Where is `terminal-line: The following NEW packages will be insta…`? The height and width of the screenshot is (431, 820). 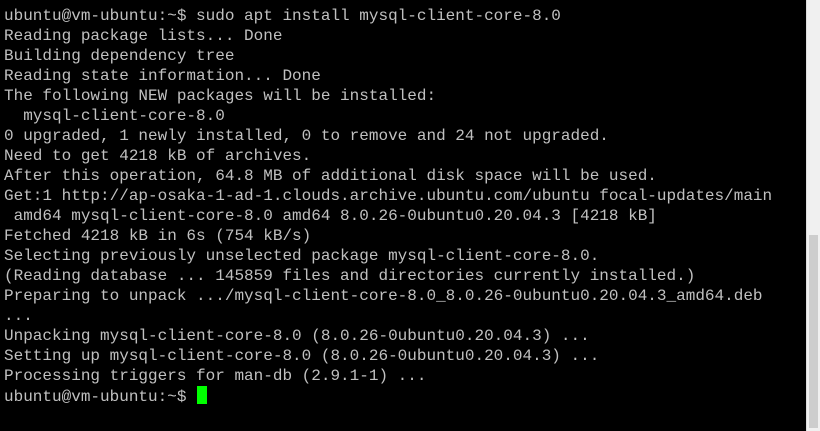
terminal-line: The following NEW packages will be insta… is located at coordinates (220, 96).